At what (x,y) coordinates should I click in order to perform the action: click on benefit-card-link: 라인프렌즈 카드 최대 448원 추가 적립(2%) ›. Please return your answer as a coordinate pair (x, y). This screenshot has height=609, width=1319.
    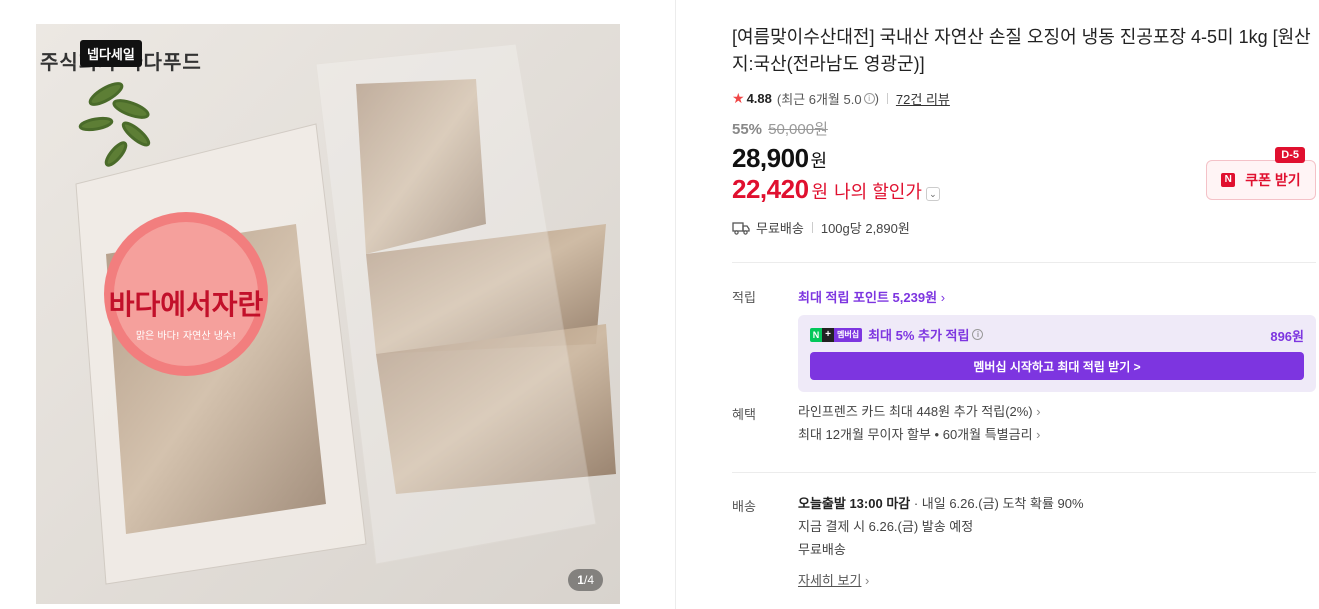
    Looking at the image, I should click on (1057, 411).